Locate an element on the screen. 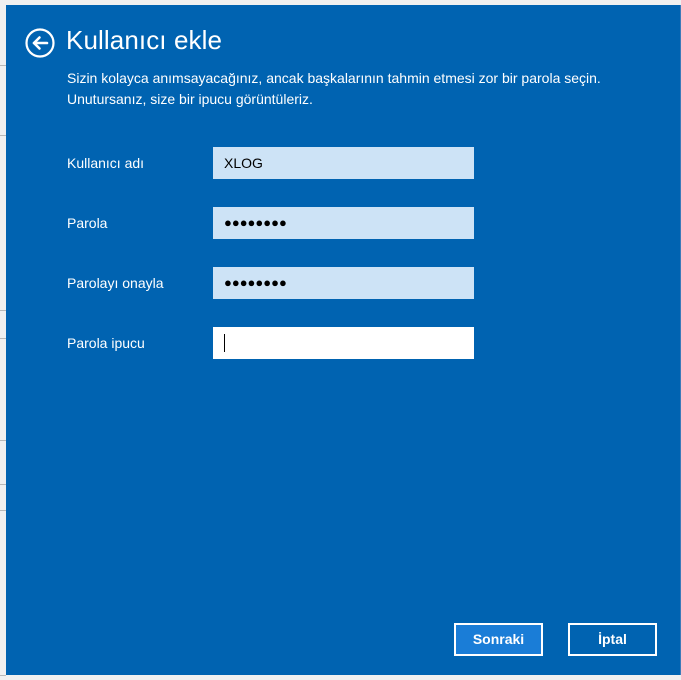  text-caret is located at coordinates (224, 342).